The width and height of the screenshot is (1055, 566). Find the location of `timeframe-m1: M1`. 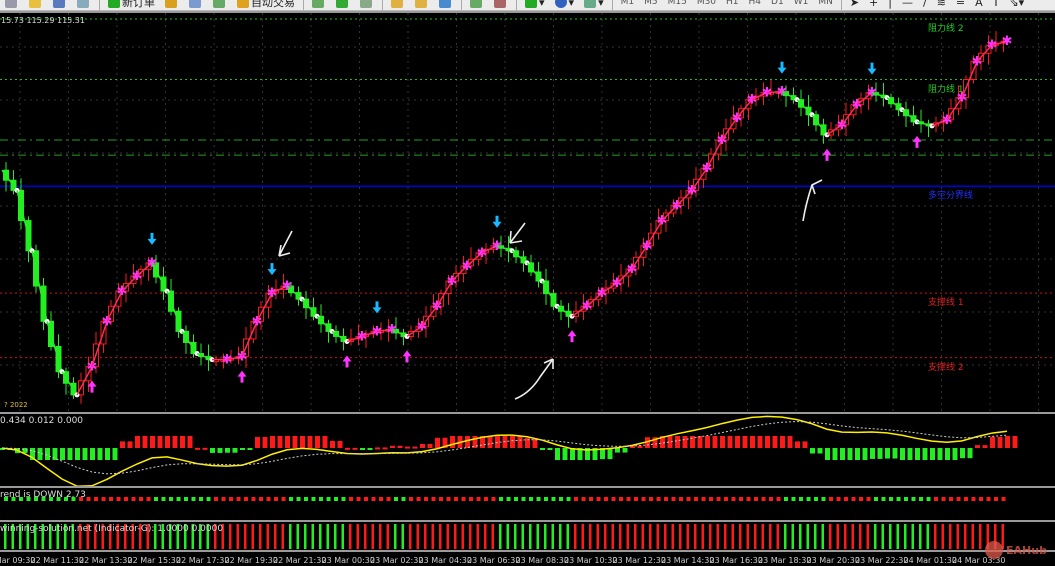

timeframe-m1: M1 is located at coordinates (628, 5).